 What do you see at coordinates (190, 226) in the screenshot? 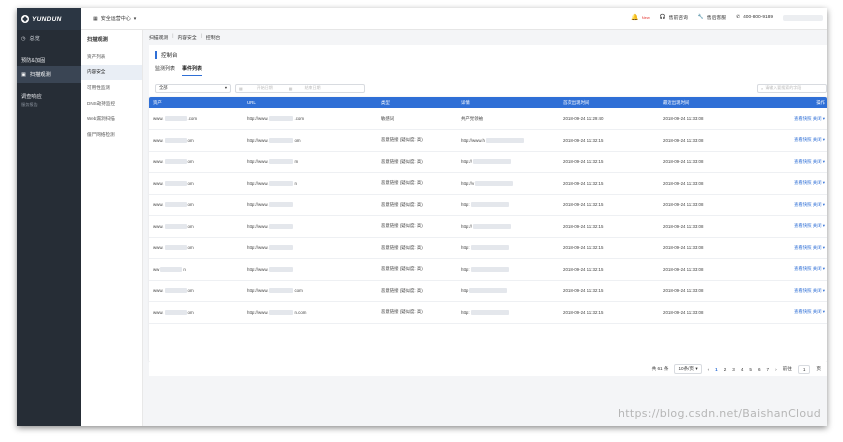
I see `asset-suffix: om` at bounding box center [190, 226].